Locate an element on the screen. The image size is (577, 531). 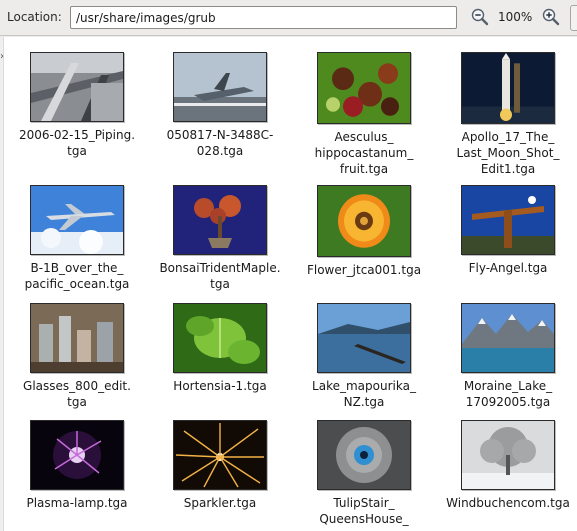
file-item: Flower_jtca001.tga is located at coordinates (364, 231).